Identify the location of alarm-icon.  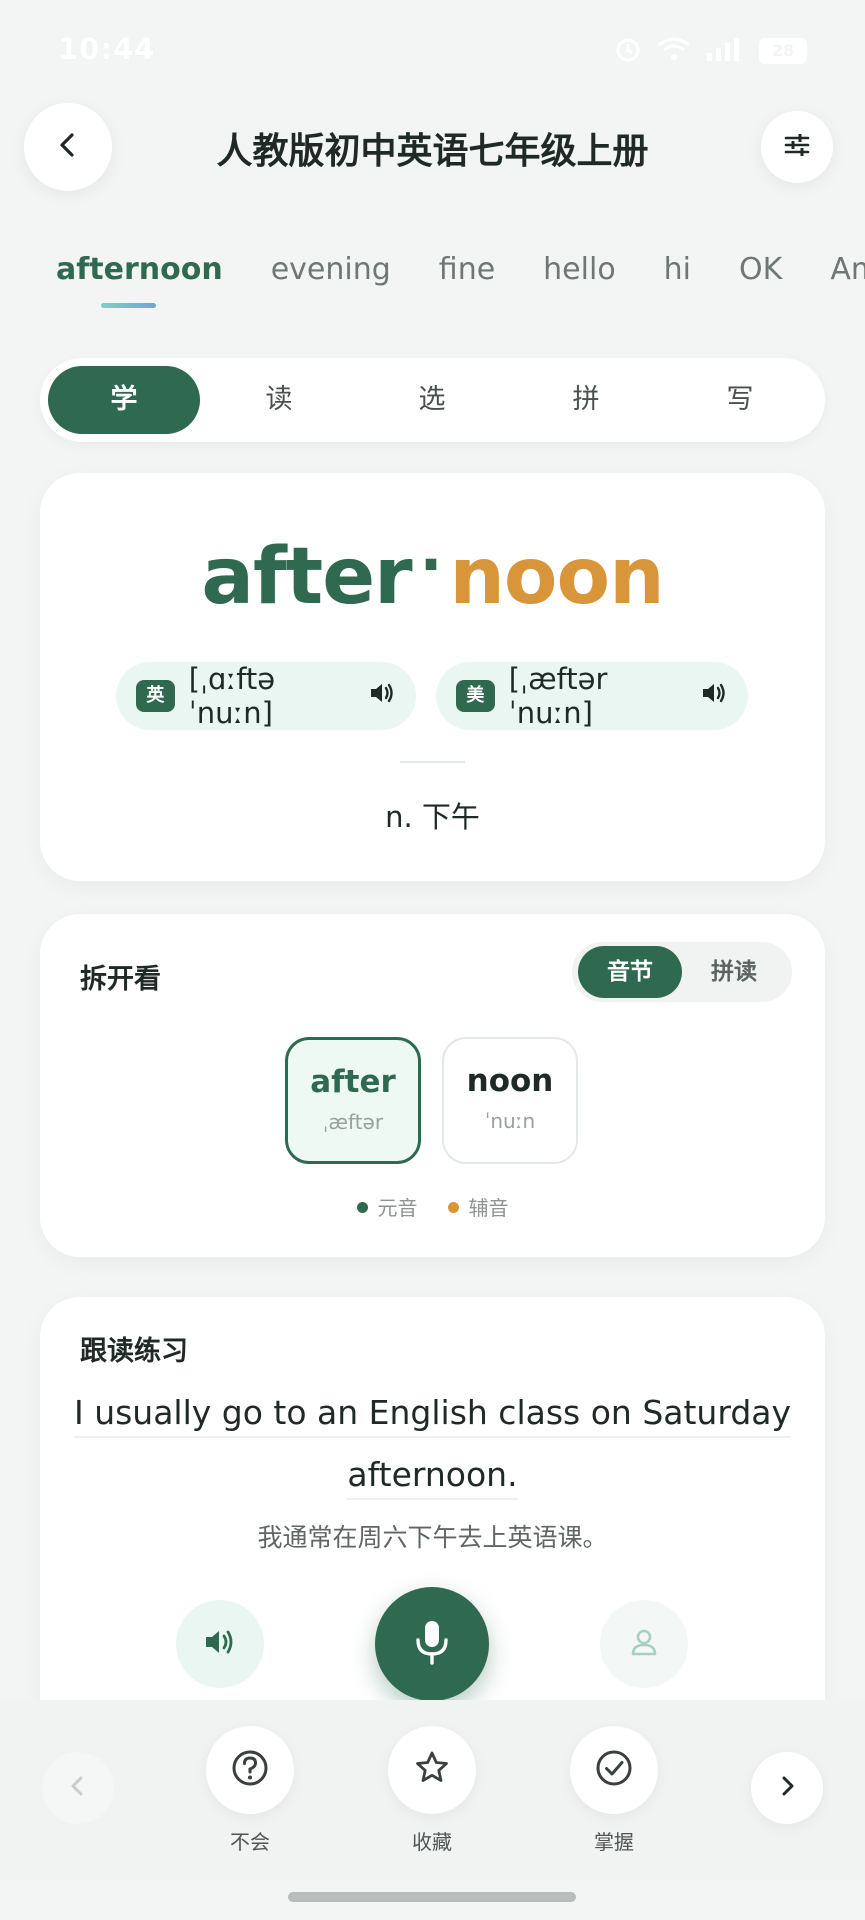
(628, 51).